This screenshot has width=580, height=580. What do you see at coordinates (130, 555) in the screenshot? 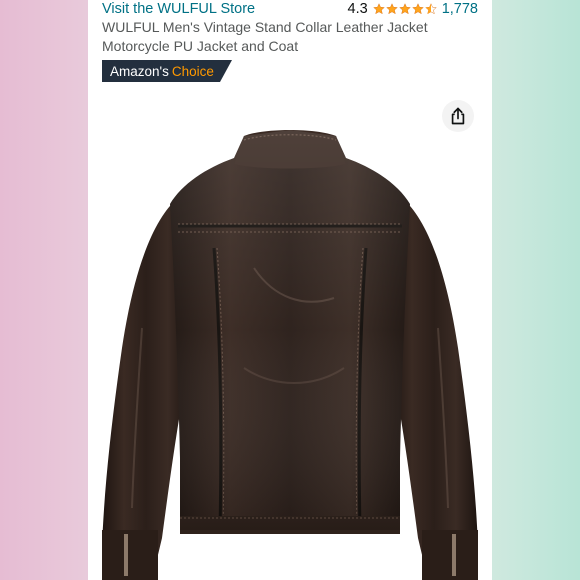
I see `left-cuff` at bounding box center [130, 555].